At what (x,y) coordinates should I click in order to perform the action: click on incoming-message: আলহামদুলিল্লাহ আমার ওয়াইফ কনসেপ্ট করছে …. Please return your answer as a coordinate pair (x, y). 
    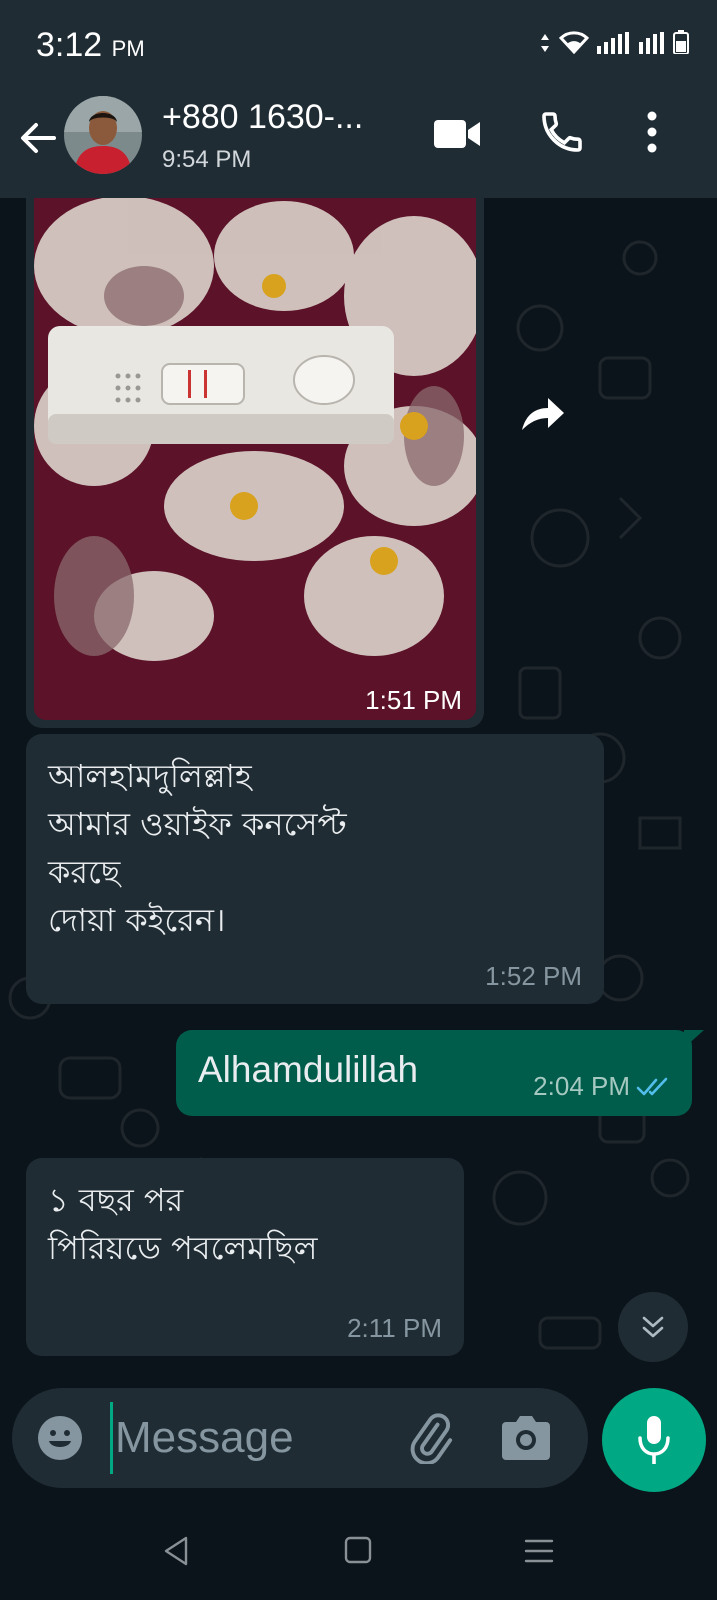
    Looking at the image, I should click on (315, 869).